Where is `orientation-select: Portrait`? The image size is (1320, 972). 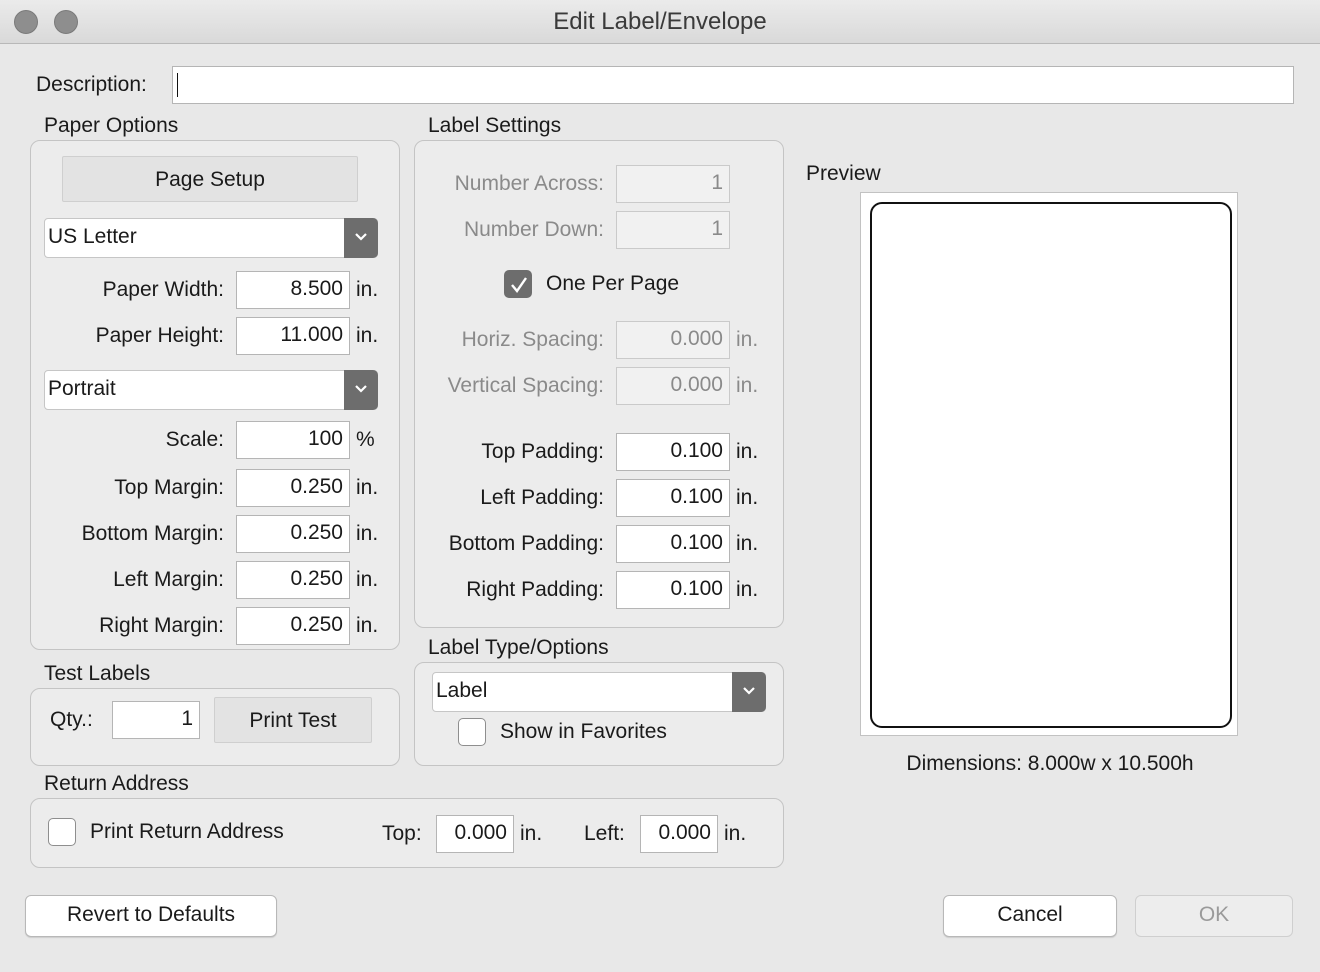
orientation-select: Portrait is located at coordinates (211, 390).